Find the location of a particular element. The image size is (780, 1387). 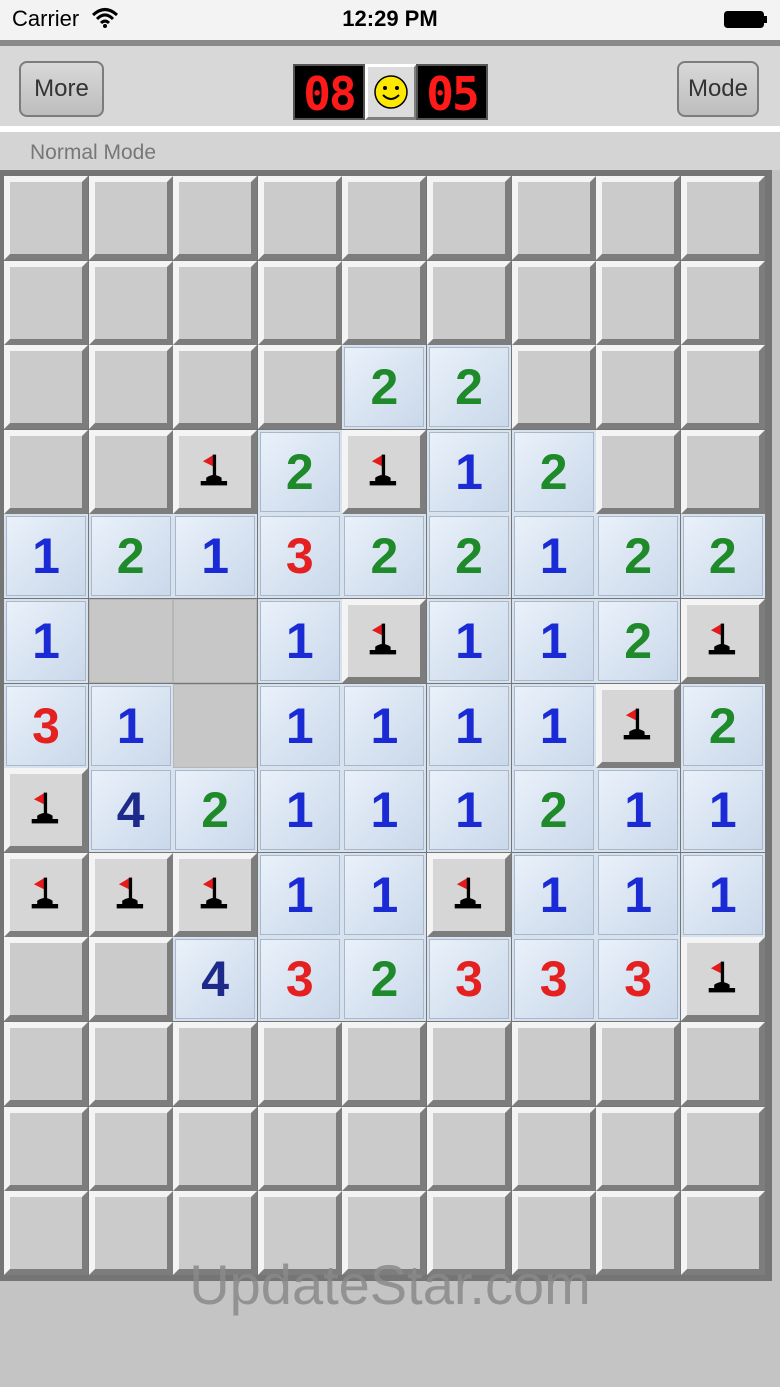

clock: 12:29 PM is located at coordinates (390, 18).